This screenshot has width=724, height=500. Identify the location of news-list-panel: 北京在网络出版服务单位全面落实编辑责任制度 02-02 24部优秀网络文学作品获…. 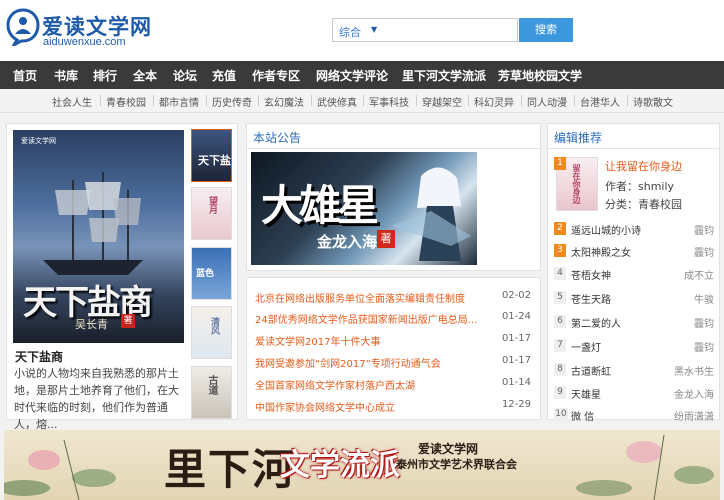
(393, 348).